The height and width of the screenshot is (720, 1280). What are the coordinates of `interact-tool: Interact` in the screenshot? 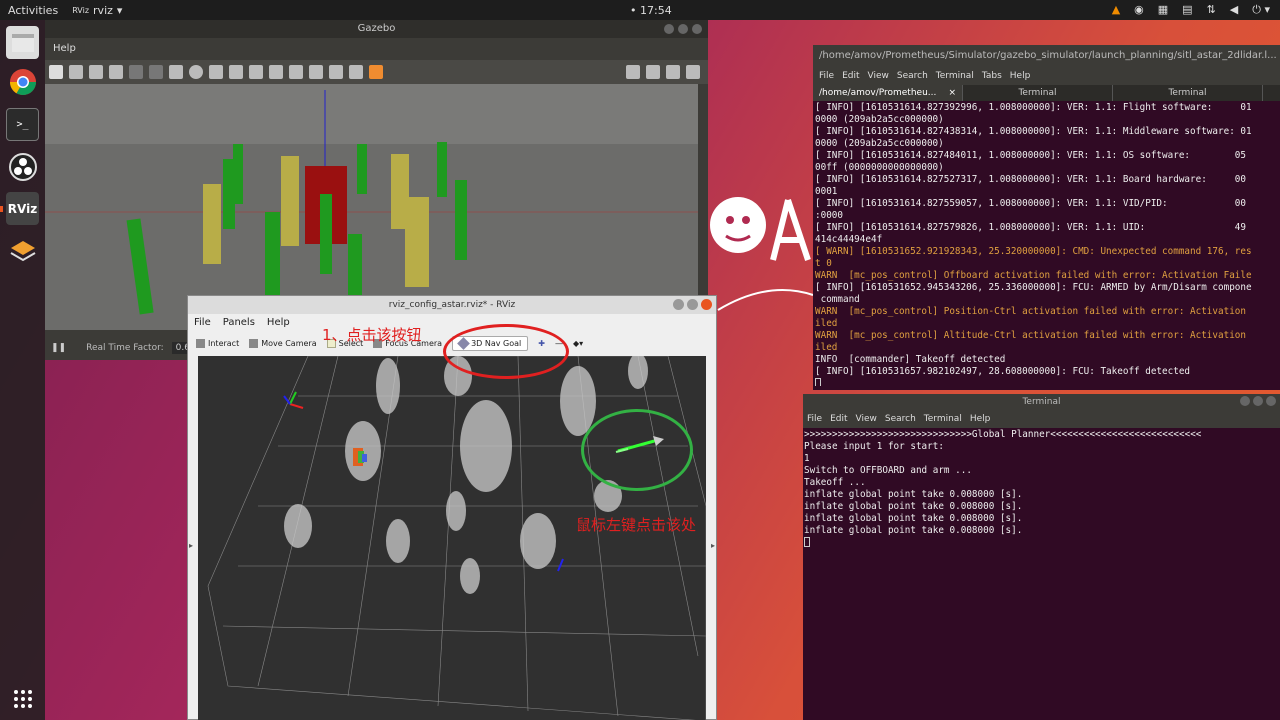 It's located at (217, 343).